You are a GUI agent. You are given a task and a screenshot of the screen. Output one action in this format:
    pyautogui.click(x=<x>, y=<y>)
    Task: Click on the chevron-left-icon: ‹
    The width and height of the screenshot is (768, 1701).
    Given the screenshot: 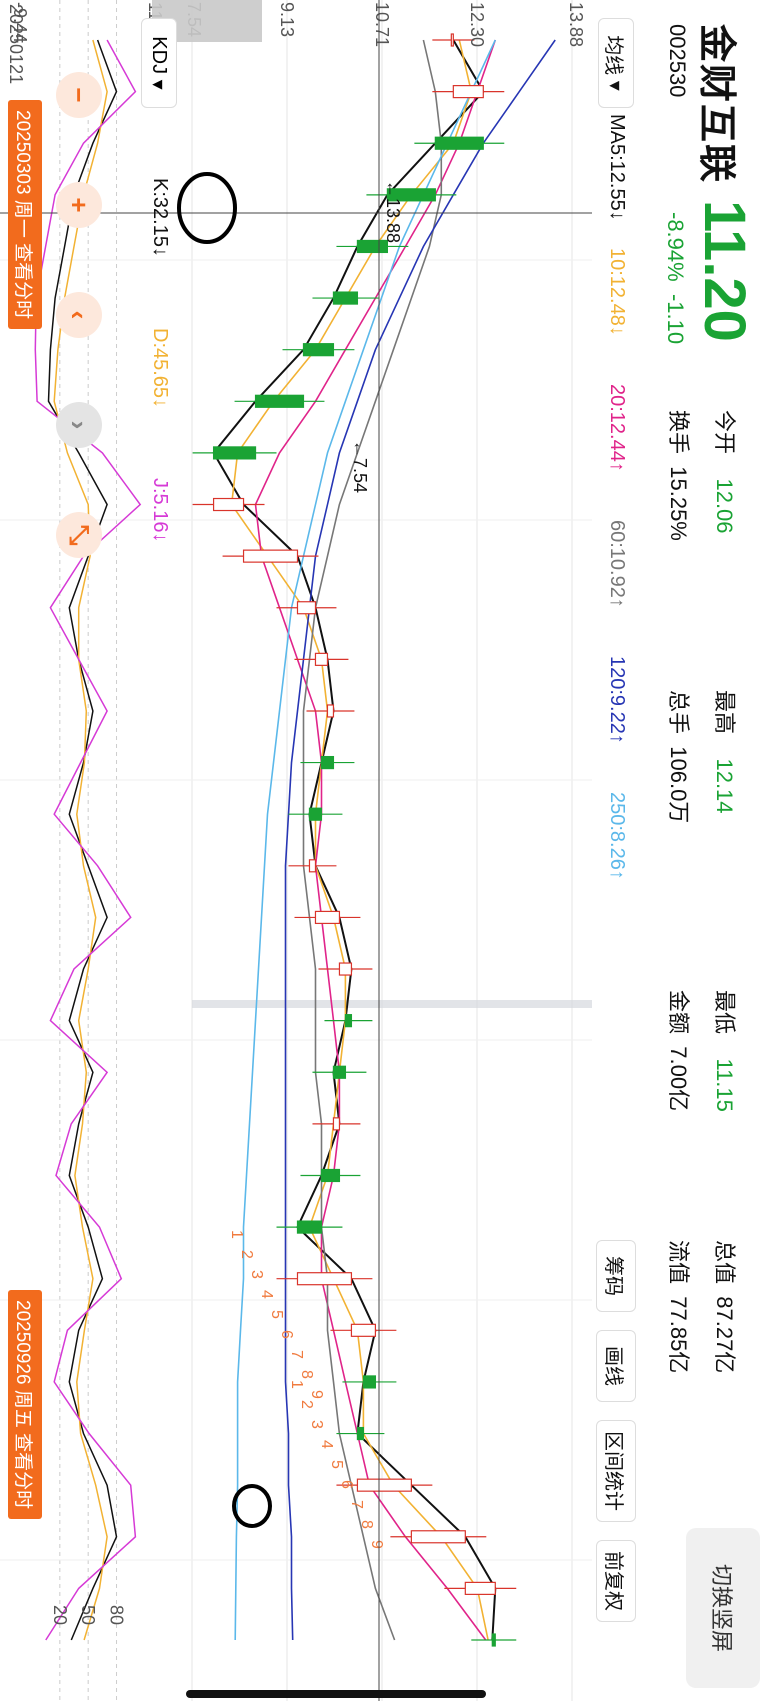 What is the action you would take?
    pyautogui.click(x=79, y=315)
    